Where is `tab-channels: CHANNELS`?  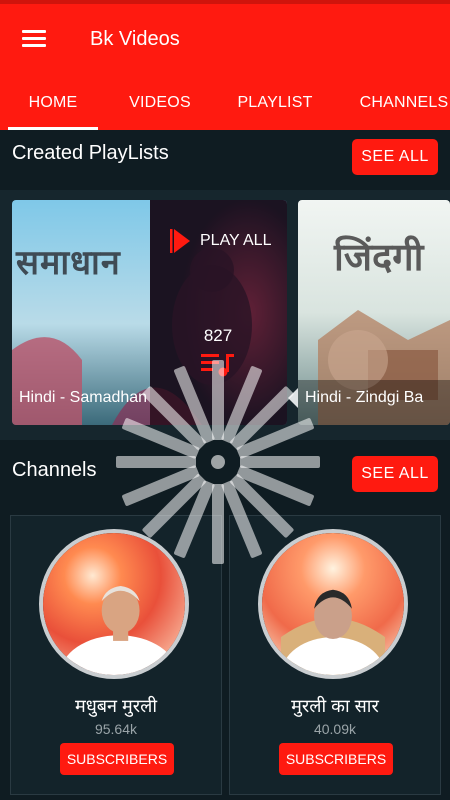 tab-channels: CHANNELS is located at coordinates (400, 108).